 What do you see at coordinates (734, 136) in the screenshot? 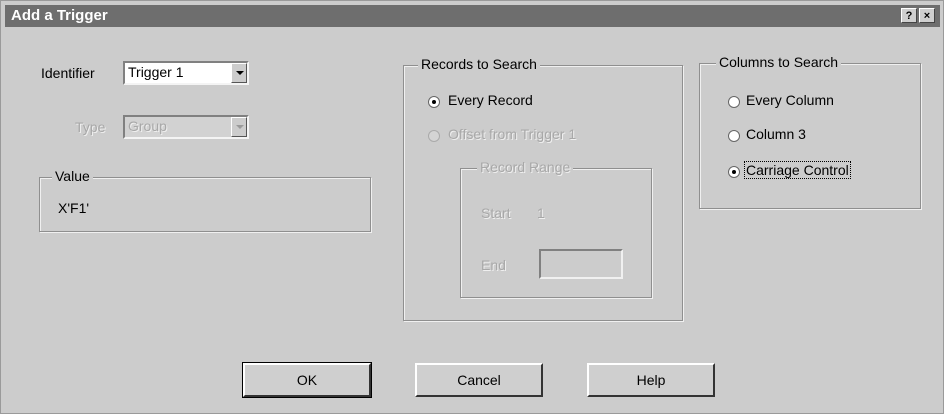
I see `column-3-radio` at bounding box center [734, 136].